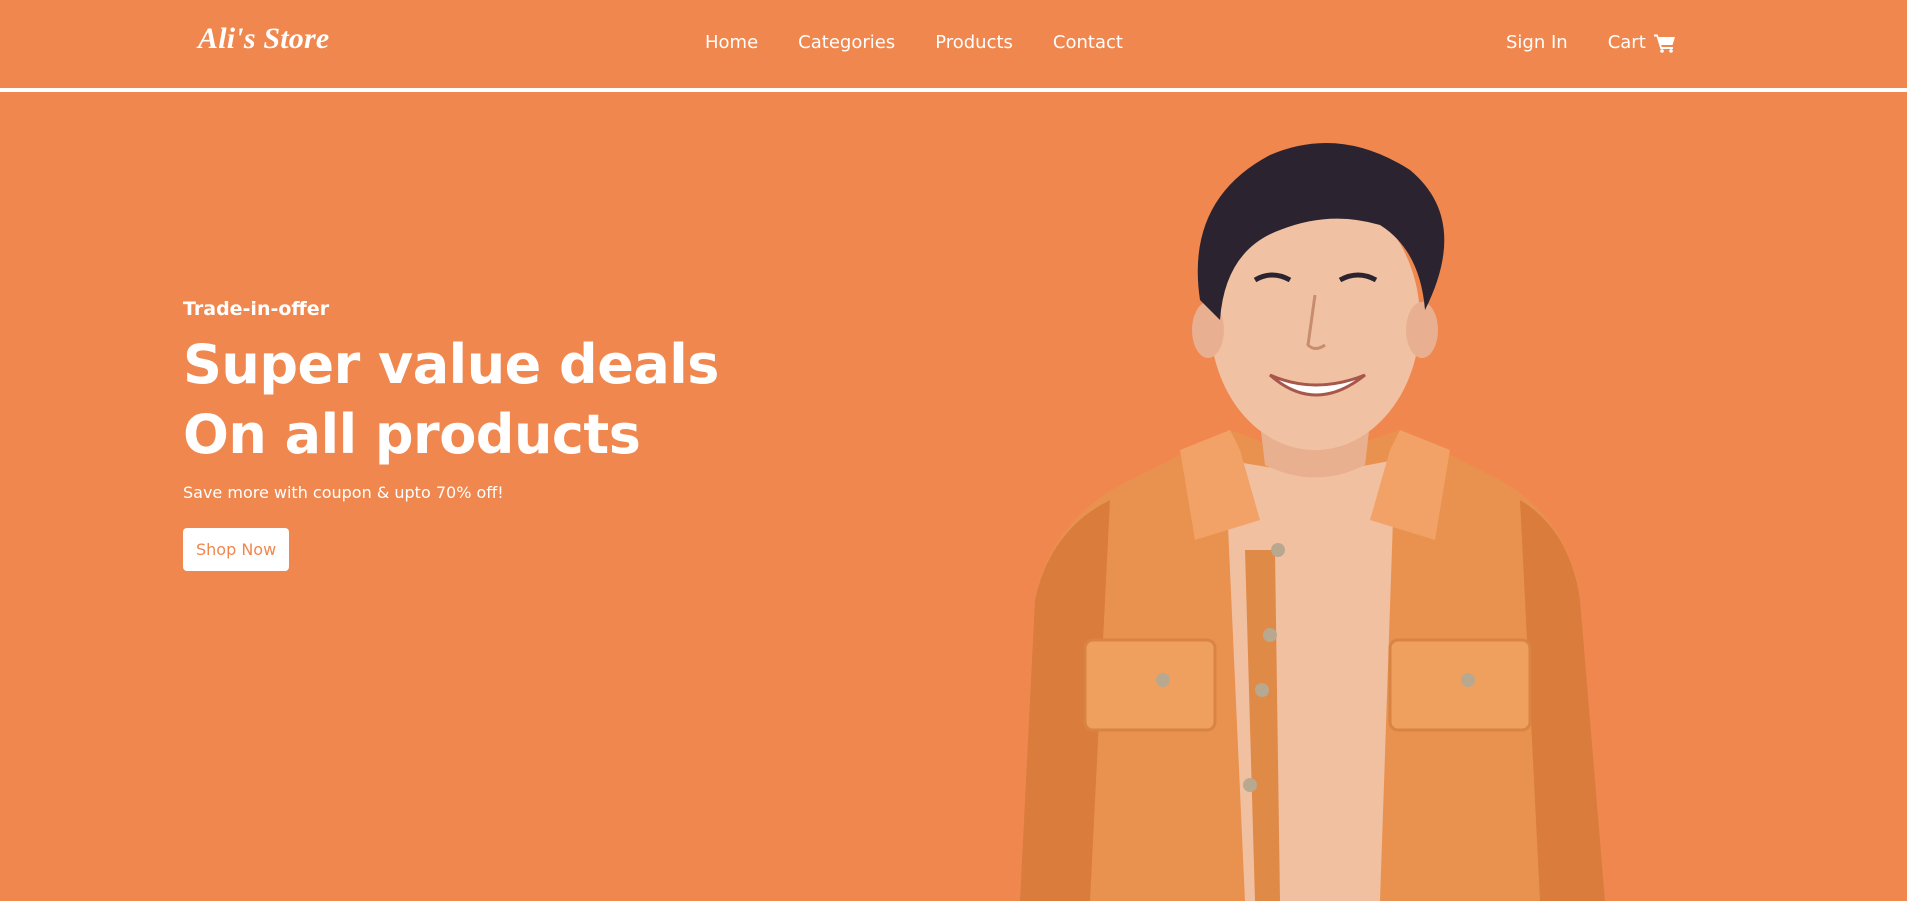  What do you see at coordinates (236, 549) in the screenshot?
I see `shop-now-button: Shop Now` at bounding box center [236, 549].